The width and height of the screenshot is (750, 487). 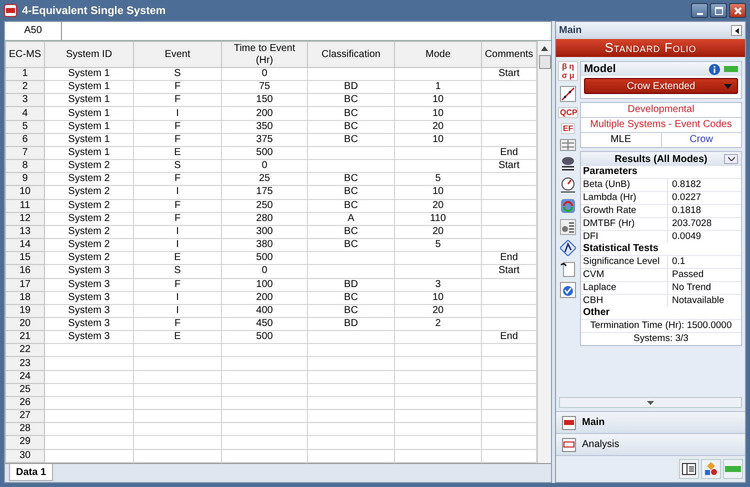 I want to click on column-header: EC-MS, so click(x=25, y=55).